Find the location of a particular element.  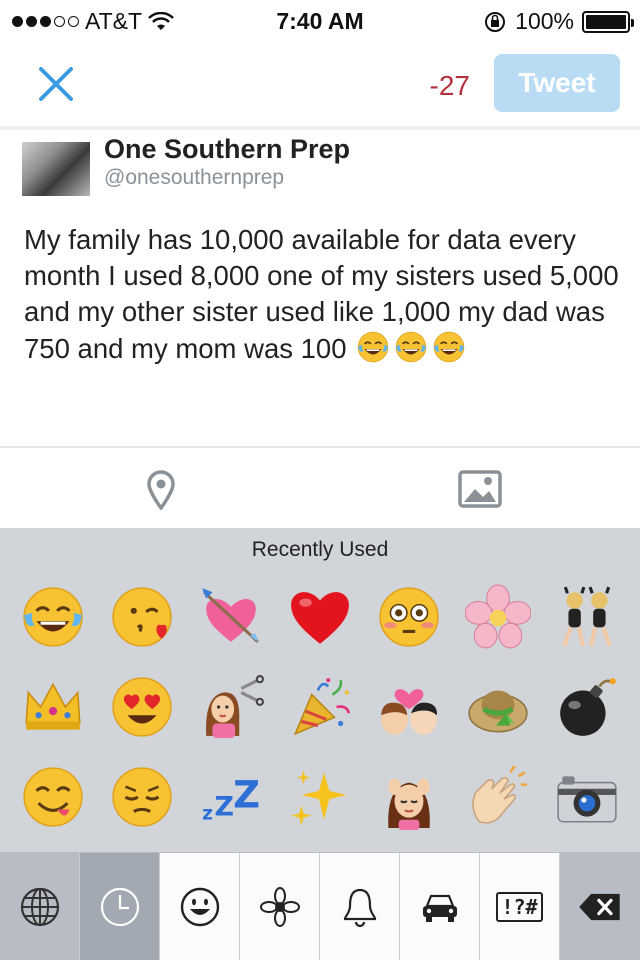

zzz-icon: zZZ is located at coordinates (231, 799).